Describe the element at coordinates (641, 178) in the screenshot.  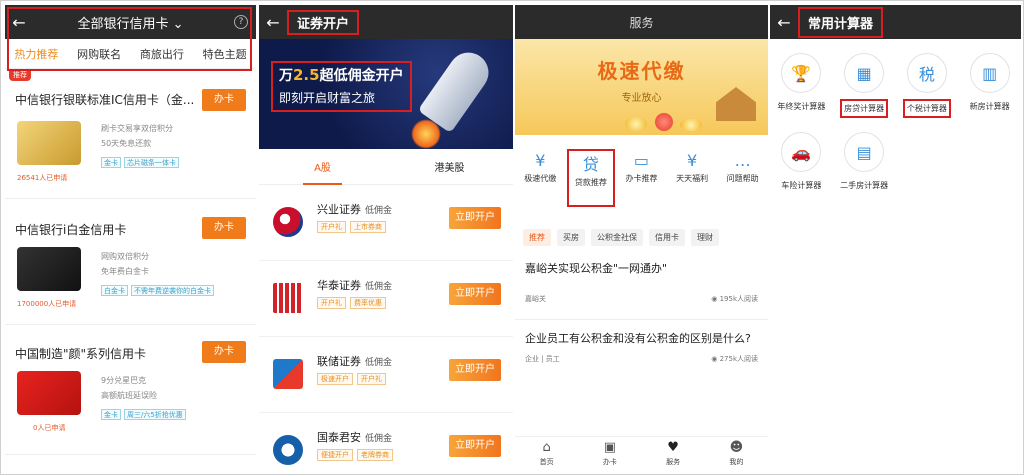
I see `service-card: ▭ 办卡推荐` at that location.